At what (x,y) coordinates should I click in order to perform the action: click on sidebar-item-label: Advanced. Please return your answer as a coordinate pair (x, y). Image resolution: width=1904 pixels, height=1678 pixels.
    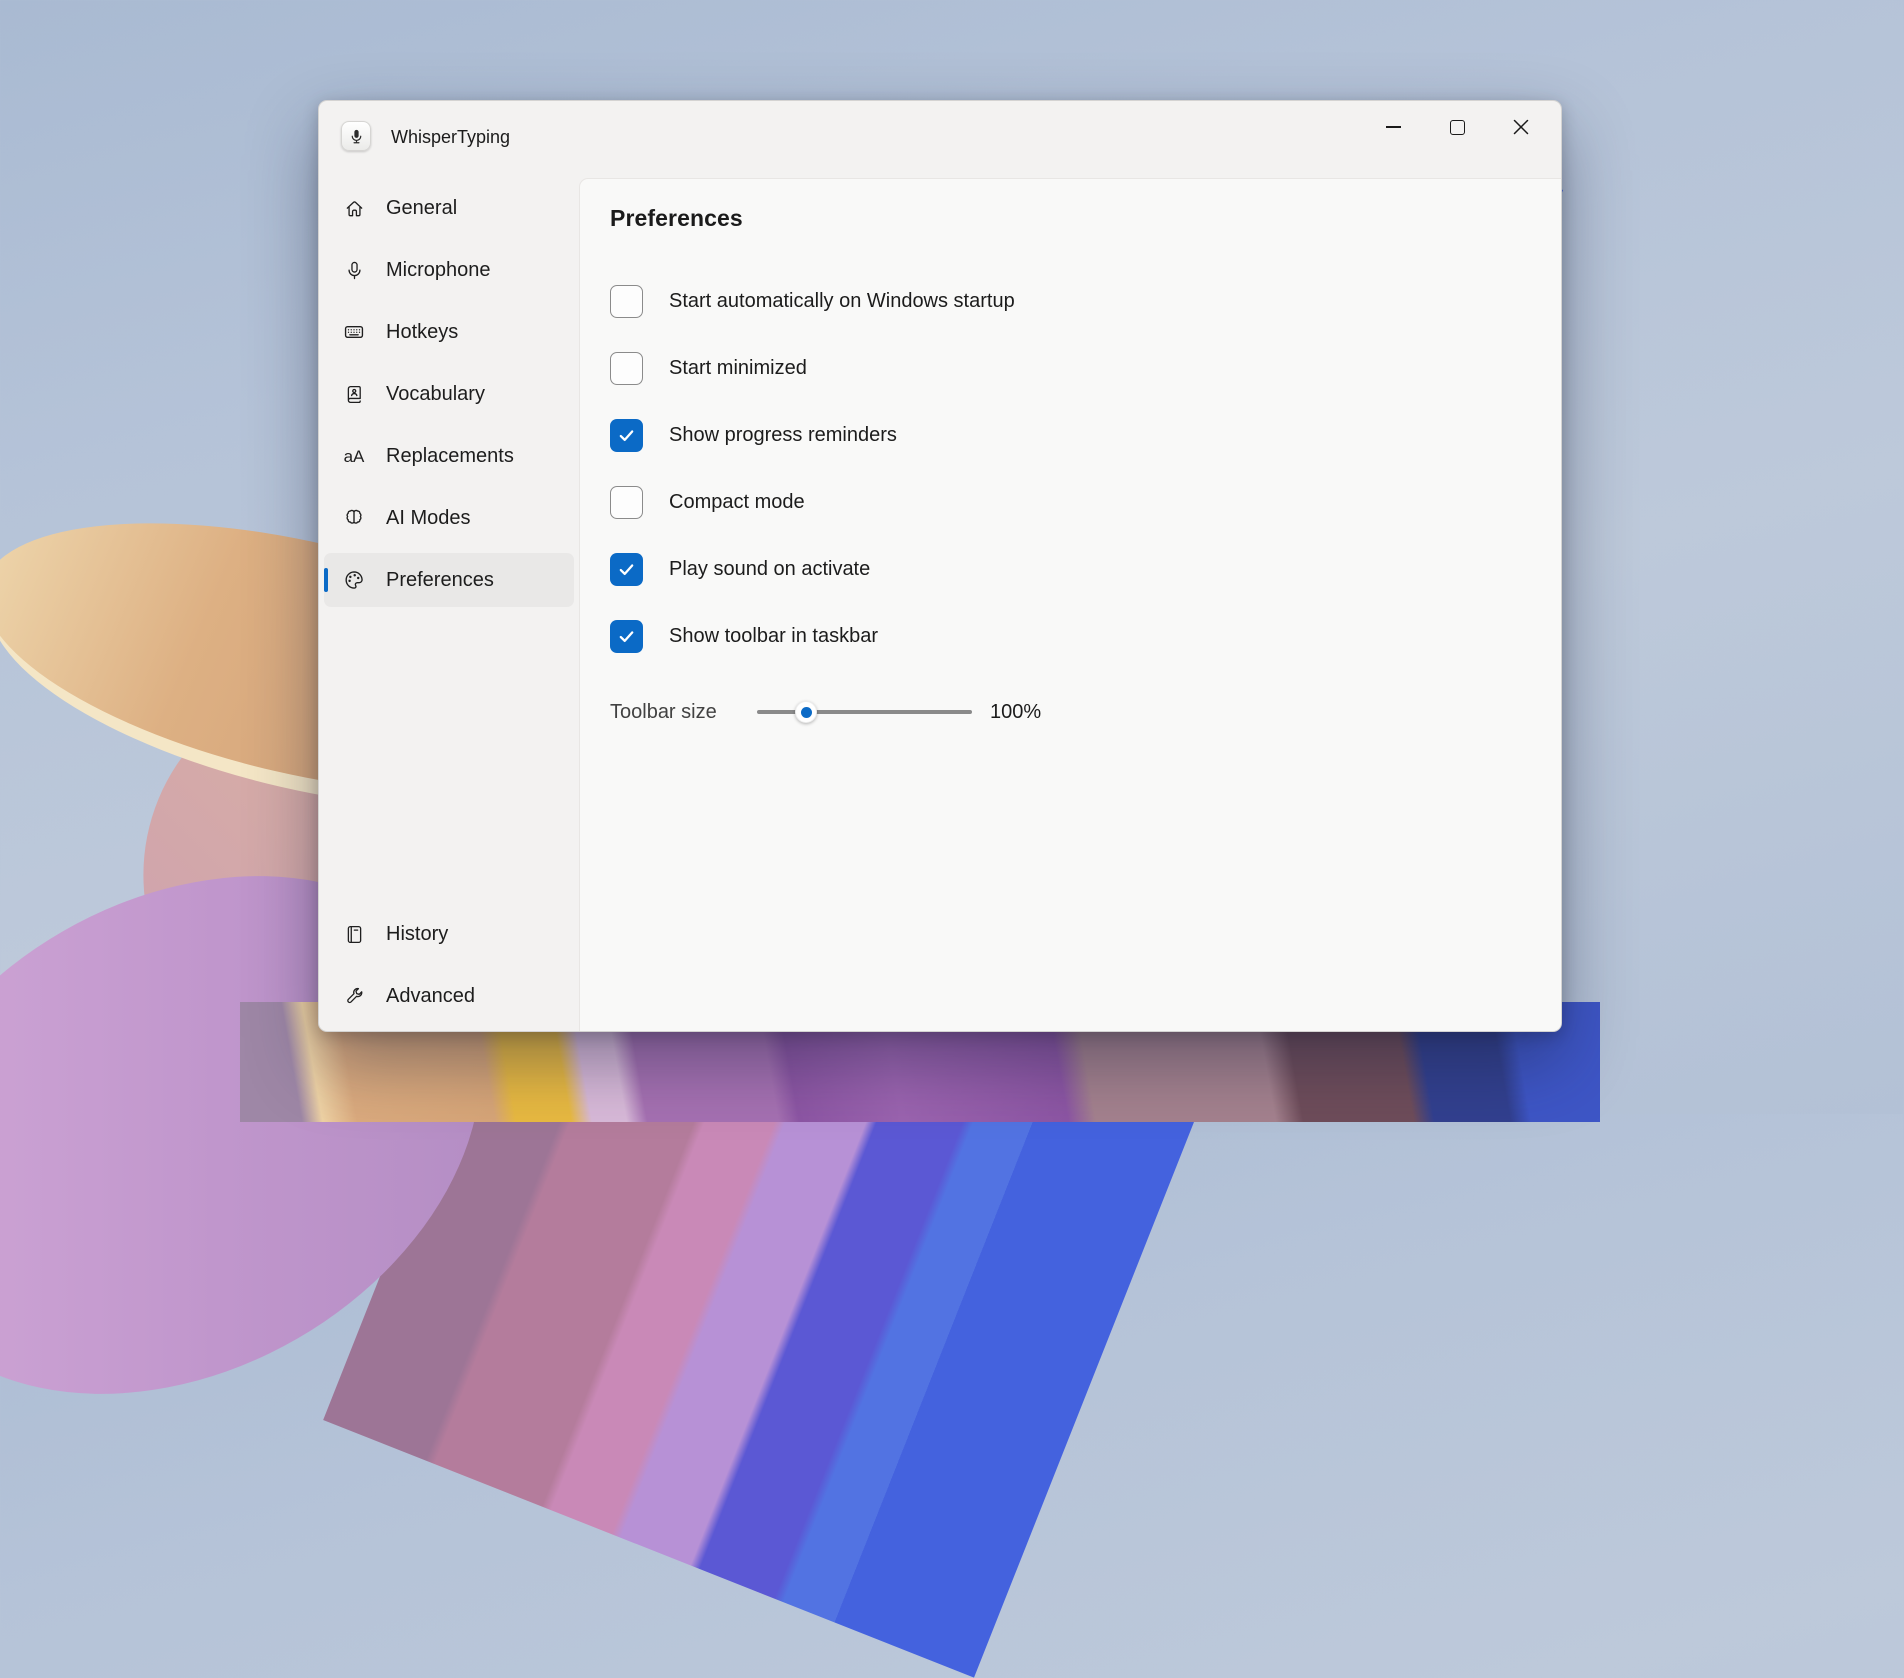
    Looking at the image, I should click on (430, 995).